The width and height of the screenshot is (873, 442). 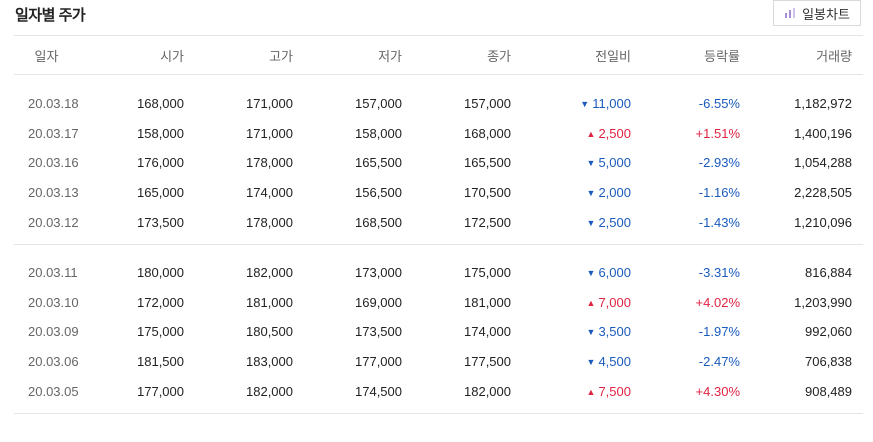 What do you see at coordinates (487, 332) in the screenshot?
I see `close-cell: 174,000` at bounding box center [487, 332].